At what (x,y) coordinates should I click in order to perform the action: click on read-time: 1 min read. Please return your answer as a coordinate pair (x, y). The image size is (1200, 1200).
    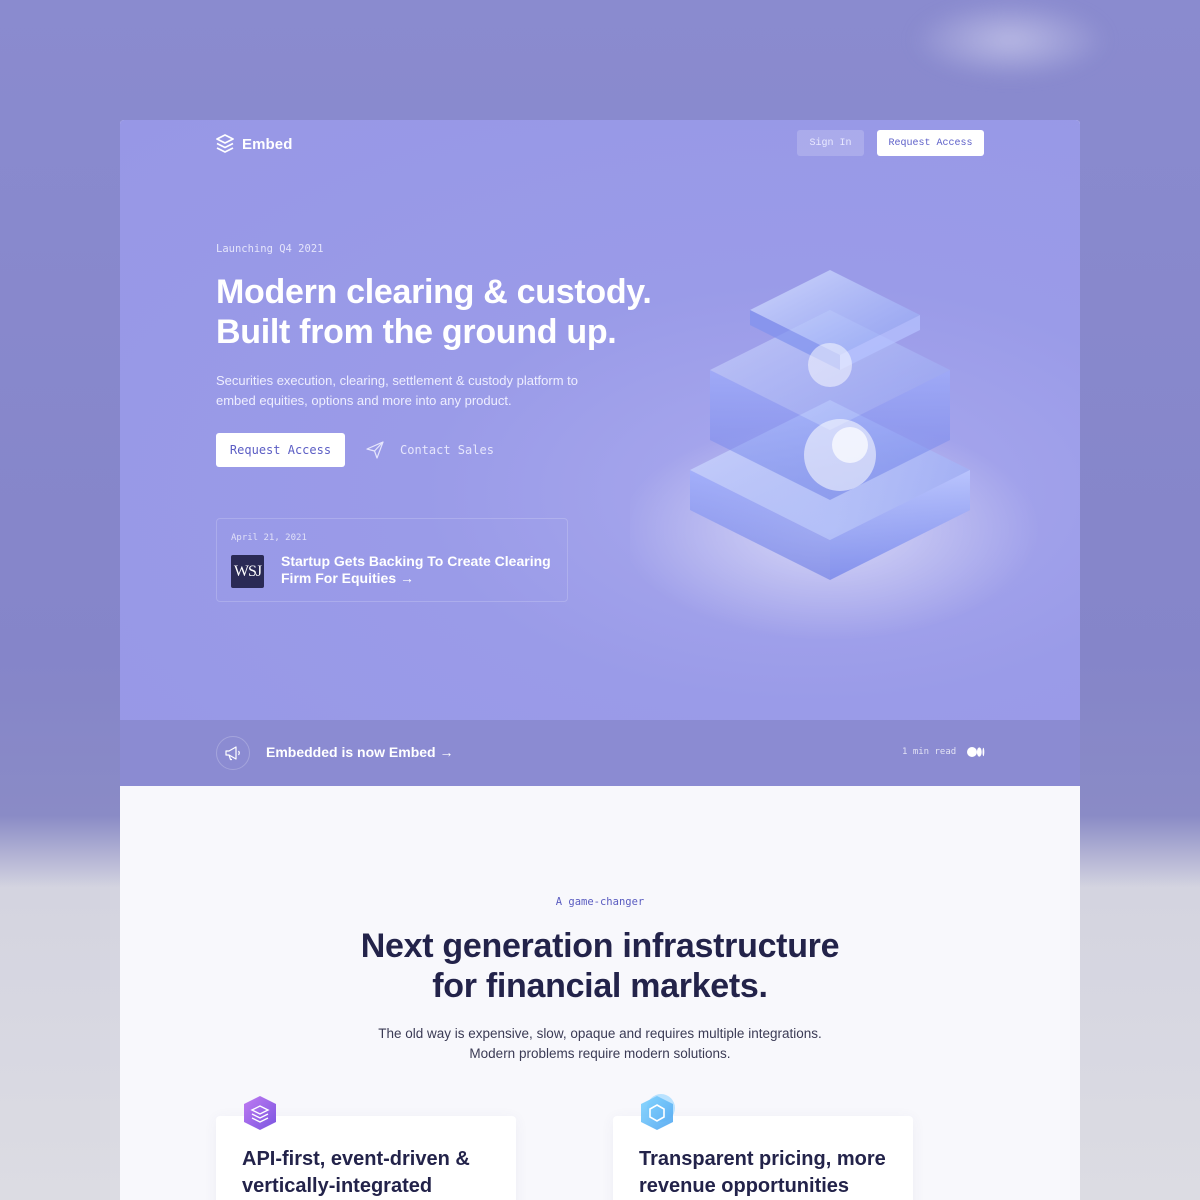
    Looking at the image, I should click on (929, 752).